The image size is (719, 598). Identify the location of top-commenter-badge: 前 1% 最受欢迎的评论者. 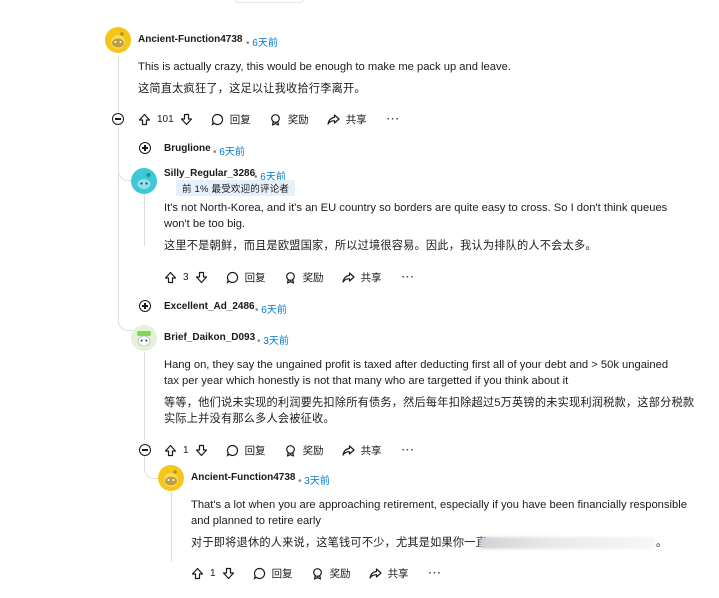
(236, 188).